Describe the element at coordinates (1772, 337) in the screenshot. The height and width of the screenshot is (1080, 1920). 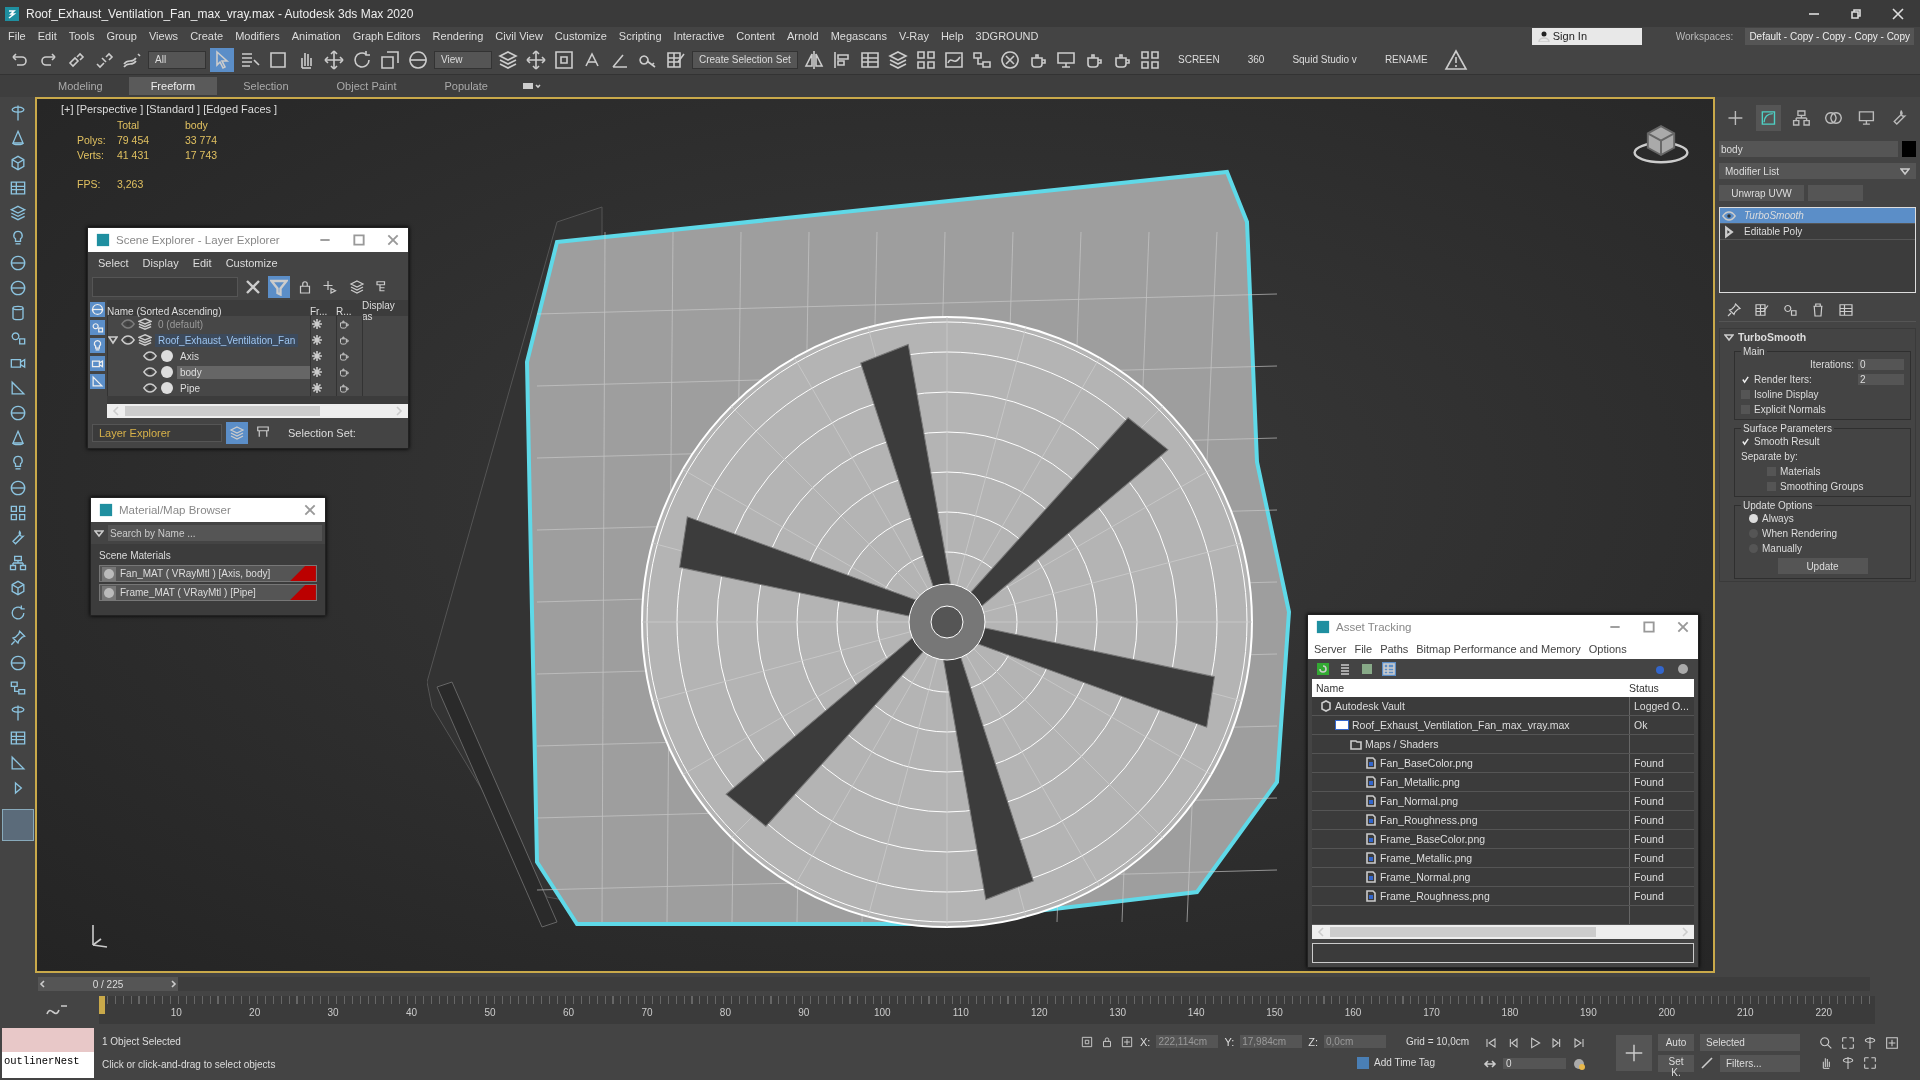
I see `rollout-title: TurboSmooth` at that location.